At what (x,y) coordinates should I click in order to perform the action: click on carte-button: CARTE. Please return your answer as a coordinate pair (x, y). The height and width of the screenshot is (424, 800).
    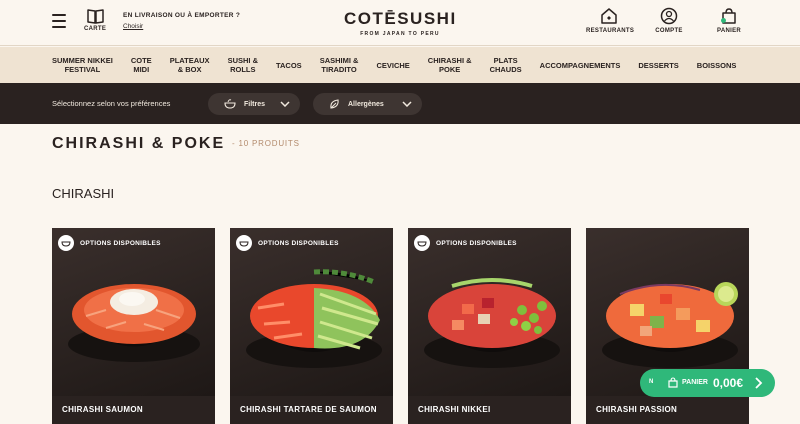
    Looking at the image, I should click on (95, 20).